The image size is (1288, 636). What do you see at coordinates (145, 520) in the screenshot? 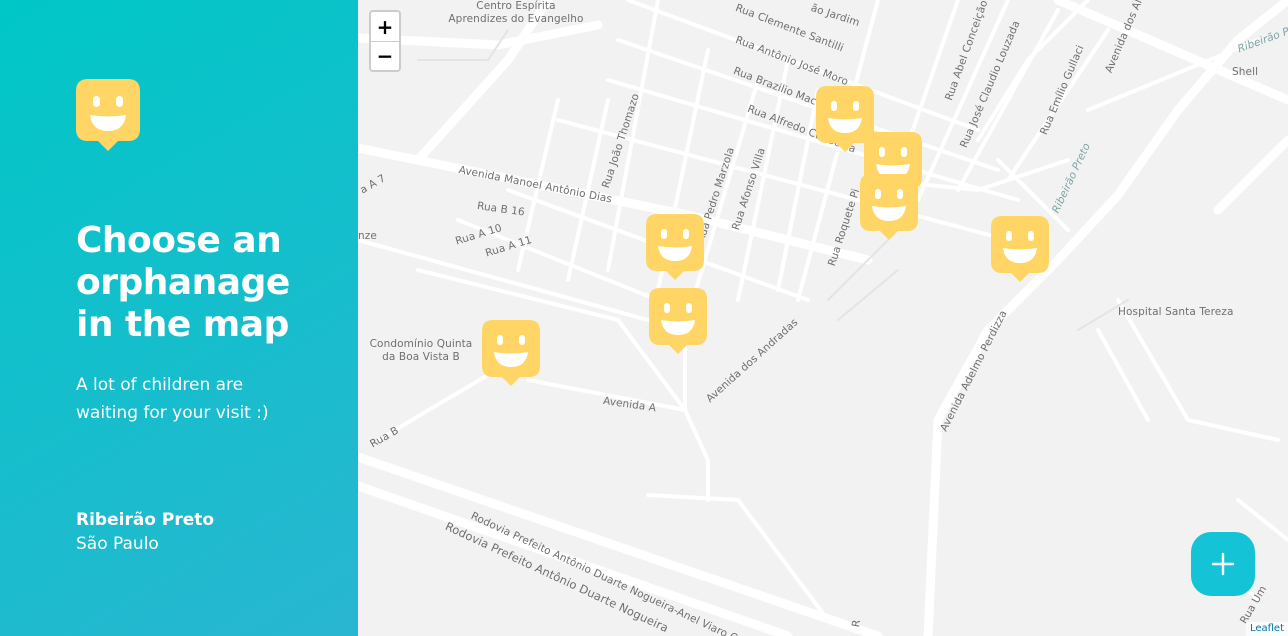
I see `location-city: Ribeirão Preto` at bounding box center [145, 520].